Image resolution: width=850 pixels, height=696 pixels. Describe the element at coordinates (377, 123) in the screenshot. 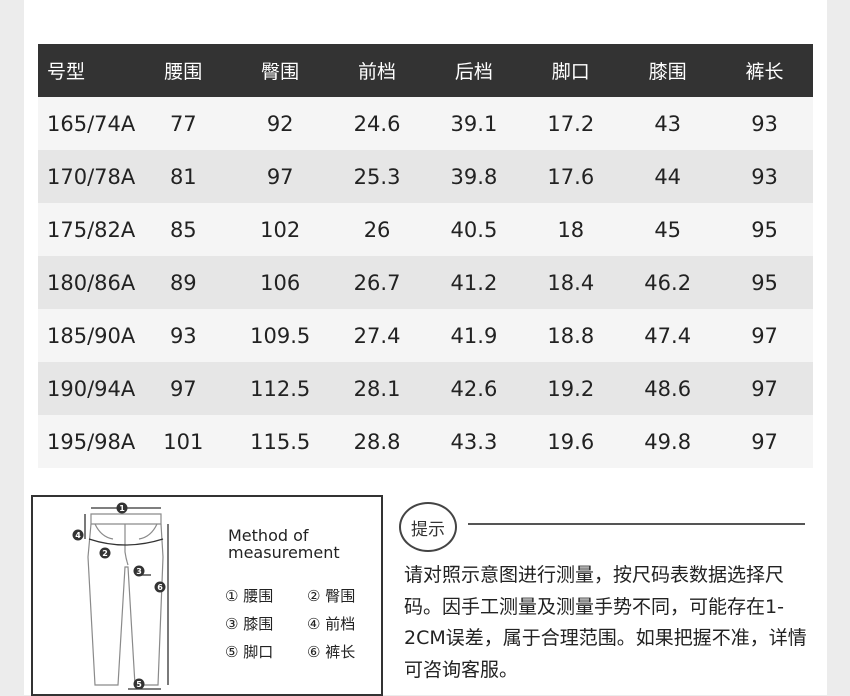

I see `measurement-cell: 24.6` at that location.